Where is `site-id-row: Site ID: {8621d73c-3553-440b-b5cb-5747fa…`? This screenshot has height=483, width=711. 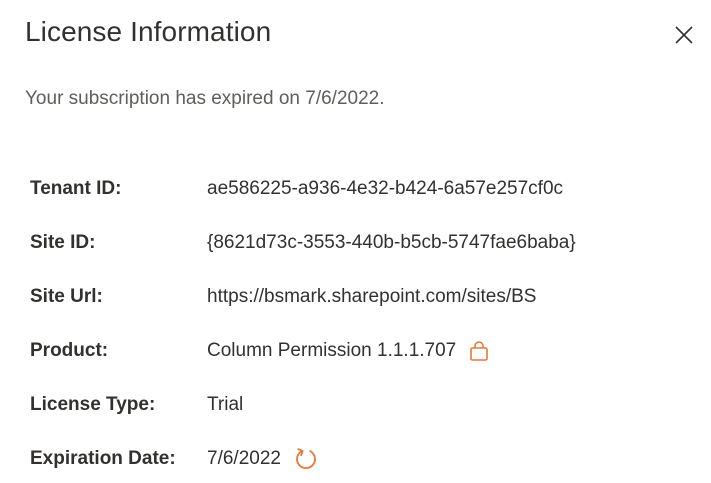 site-id-row: Site ID: {8621d73c-3553-440b-b5cb-5747fa… is located at coordinates (355, 243).